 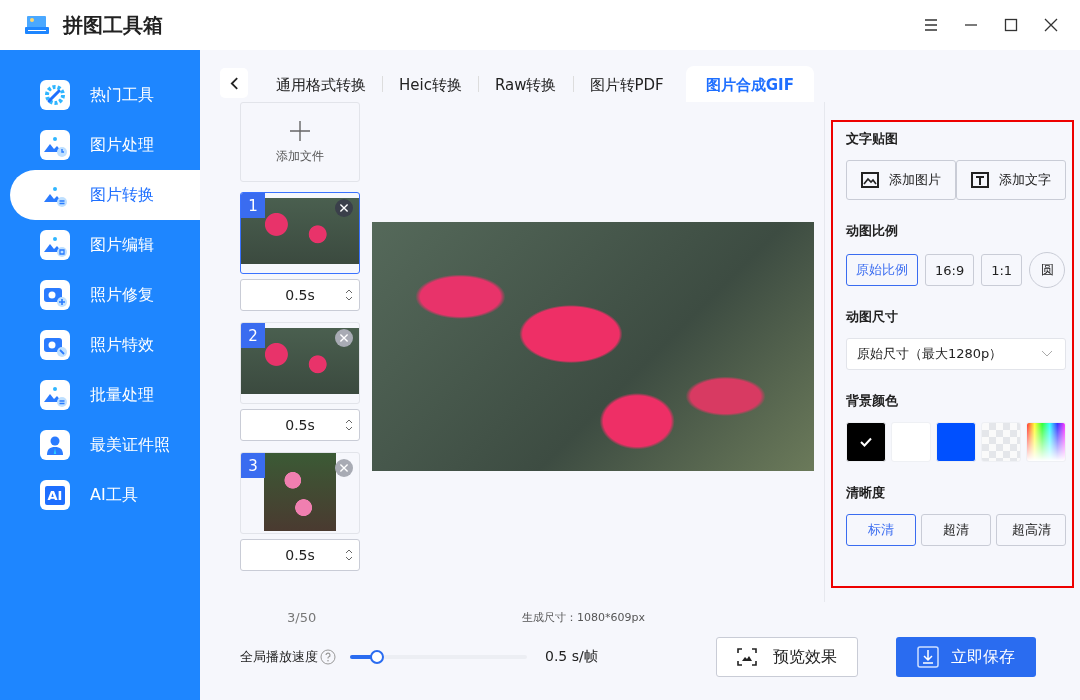 What do you see at coordinates (626, 84) in the screenshot?
I see `tab: 图片转PDF` at bounding box center [626, 84].